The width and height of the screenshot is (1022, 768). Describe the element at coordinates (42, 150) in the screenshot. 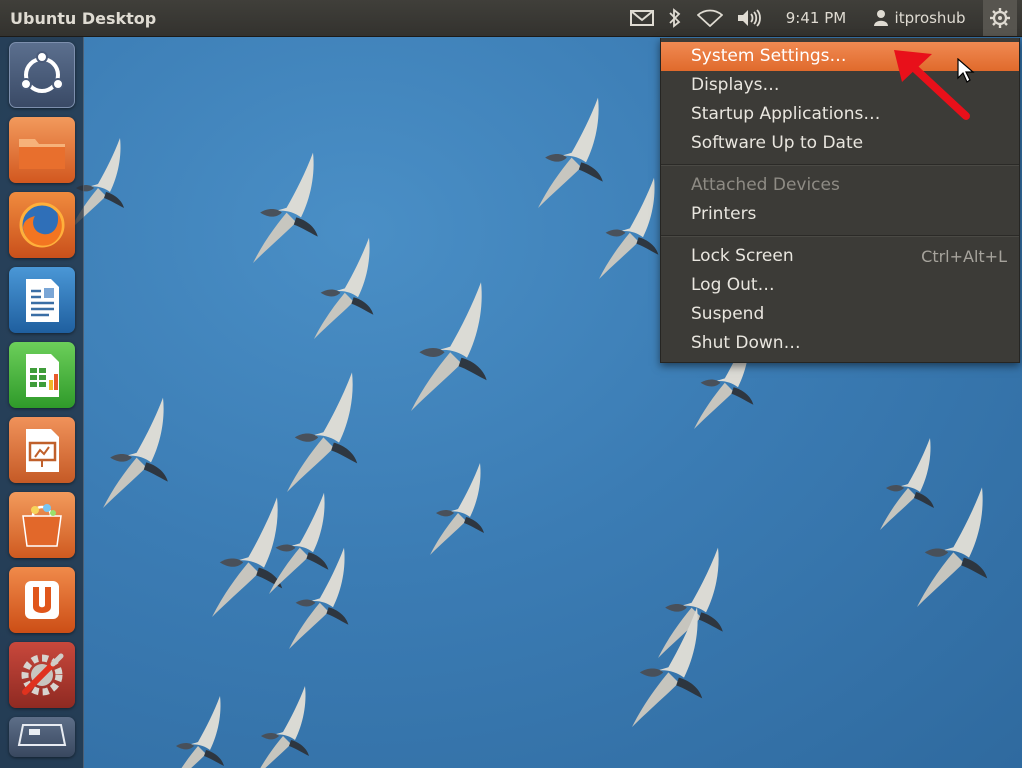

I see `files-folder-icon` at that location.